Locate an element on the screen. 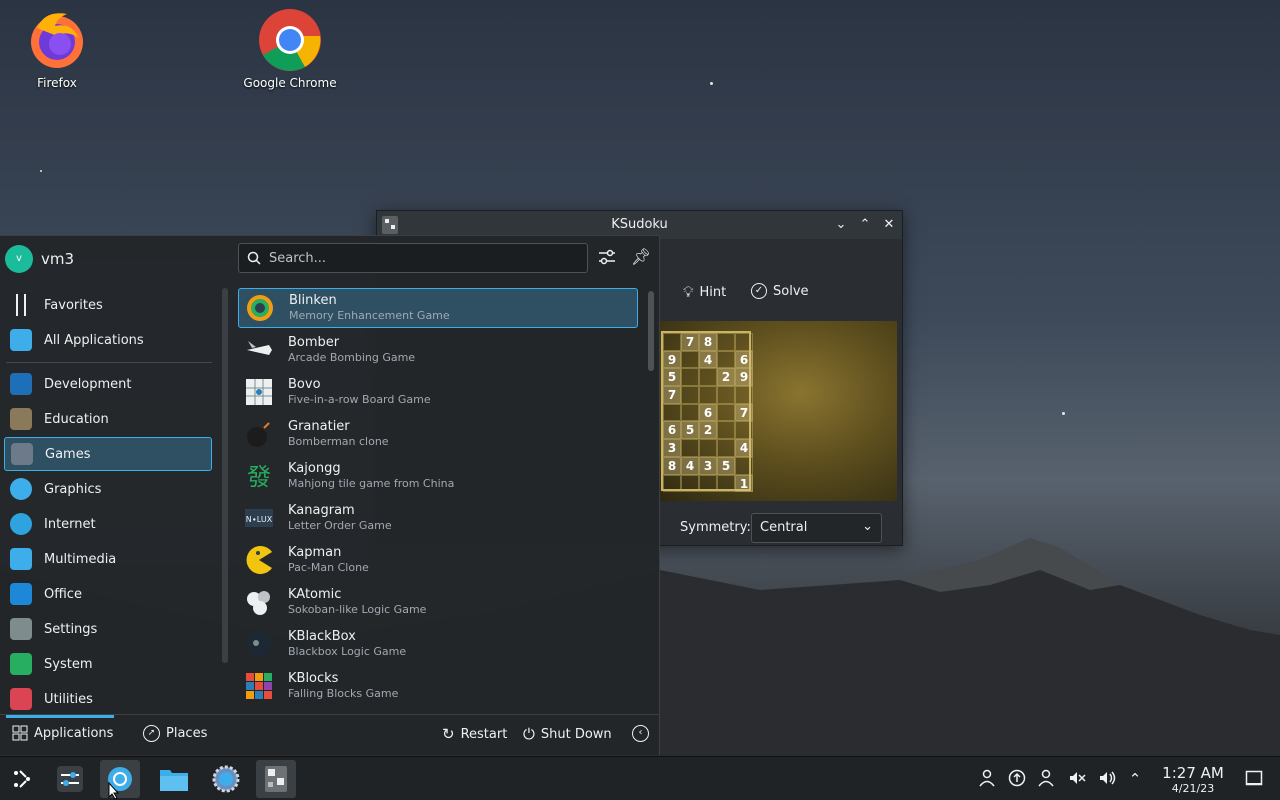  taskbar-discover is located at coordinates (120, 780).